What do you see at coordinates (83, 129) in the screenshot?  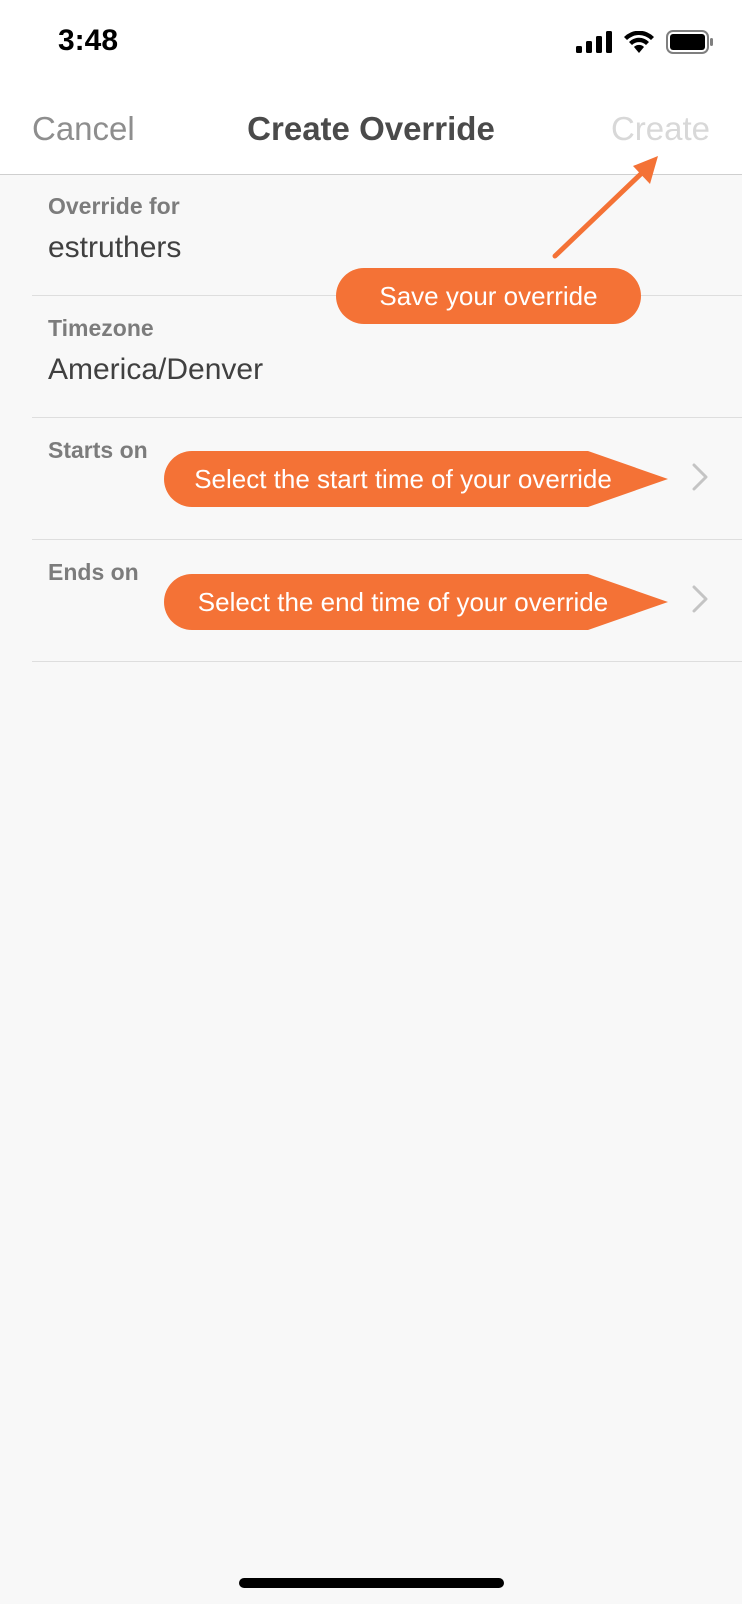 I see `cancel-button: Cancel` at bounding box center [83, 129].